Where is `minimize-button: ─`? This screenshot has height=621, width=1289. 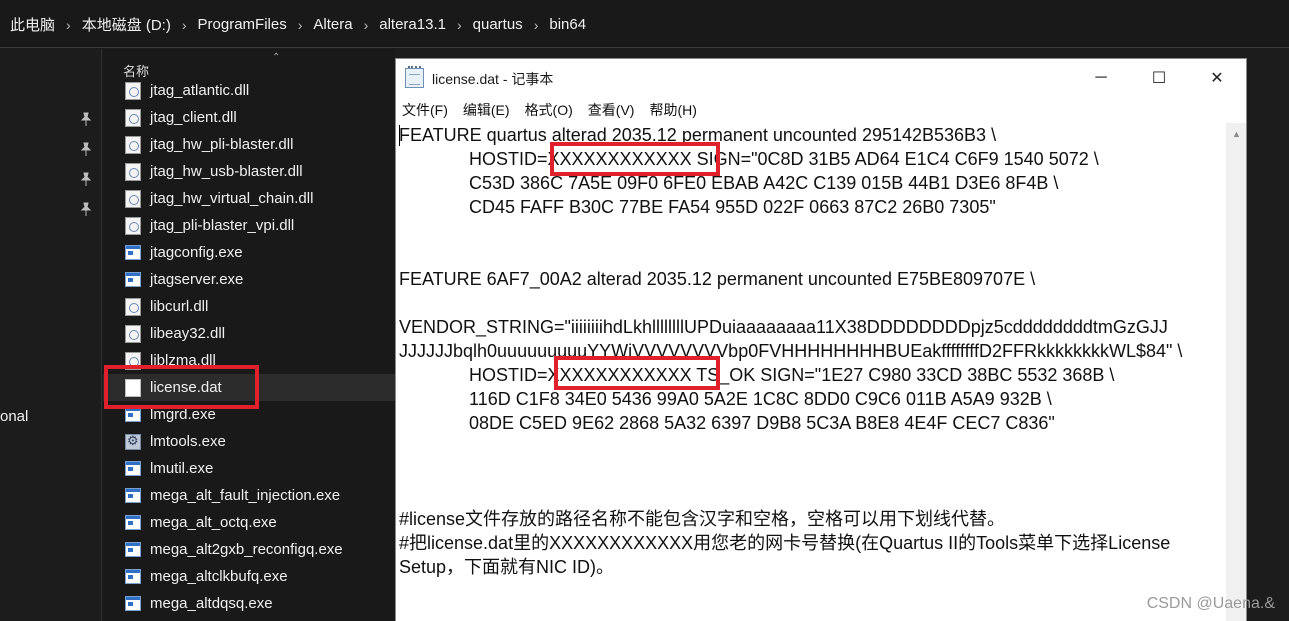
minimize-button: ─ is located at coordinates (1101, 78).